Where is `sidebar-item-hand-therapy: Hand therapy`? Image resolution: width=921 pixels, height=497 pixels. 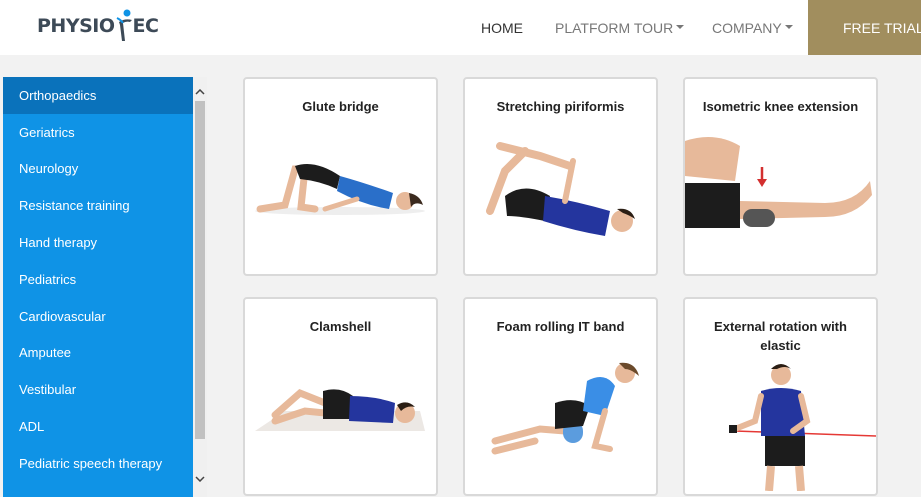 sidebar-item-hand-therapy: Hand therapy is located at coordinates (98, 242).